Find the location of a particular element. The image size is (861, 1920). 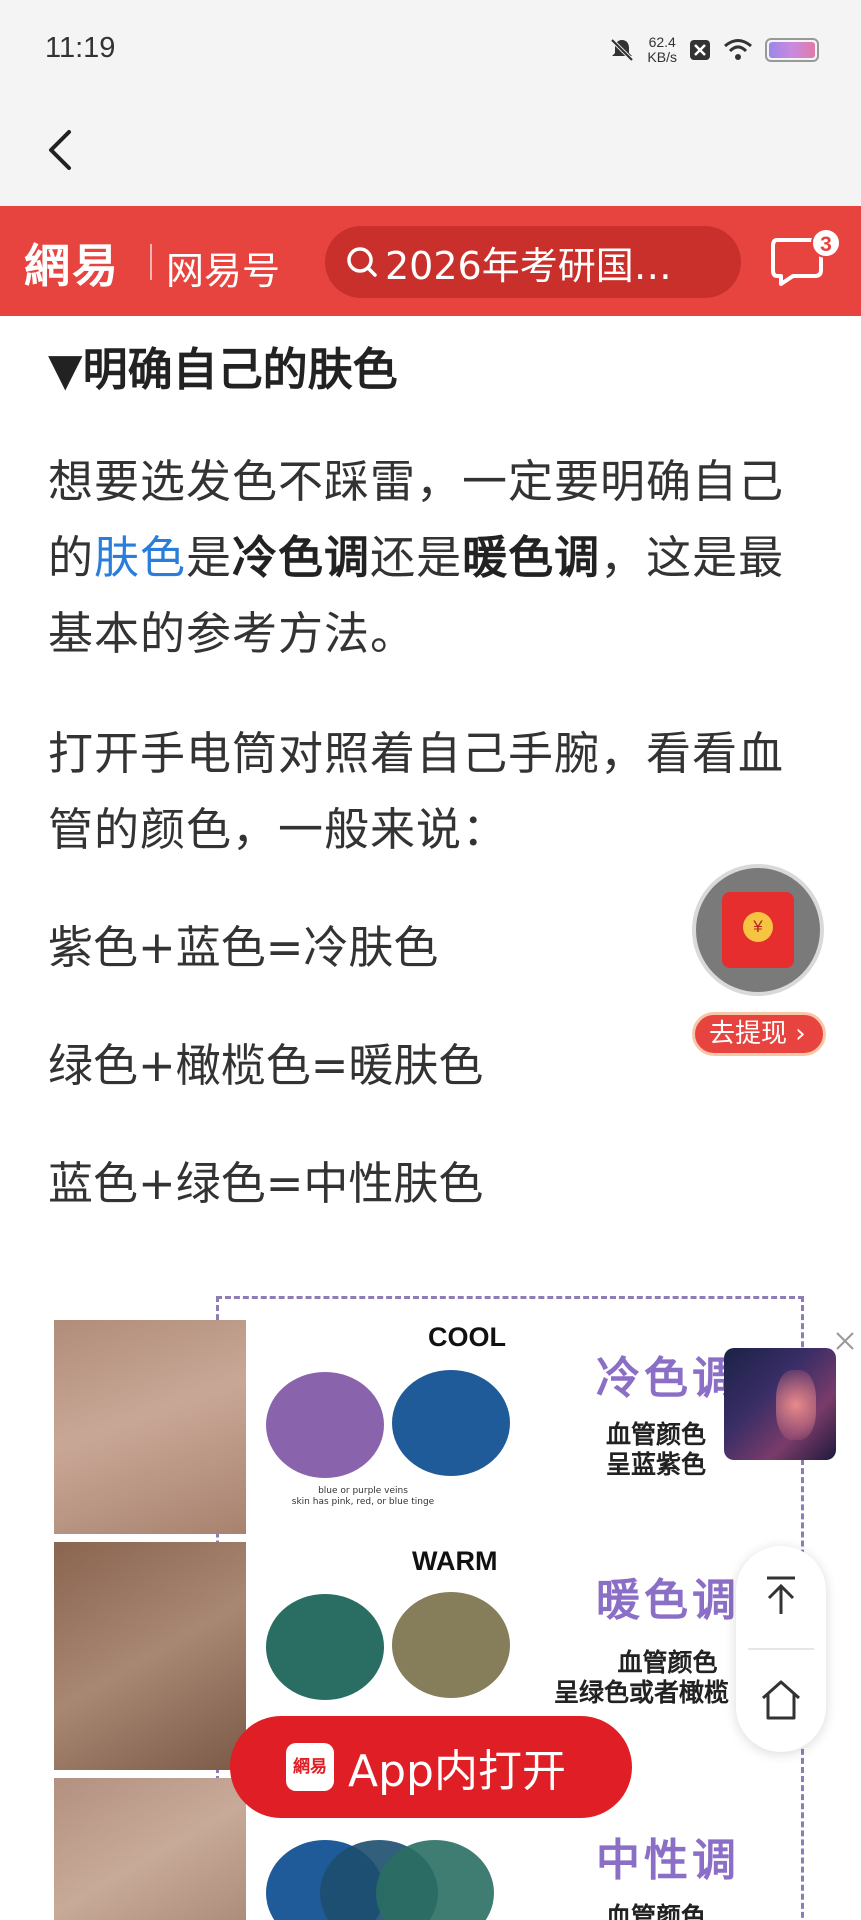

notification-x-icon is located at coordinates (700, 50).